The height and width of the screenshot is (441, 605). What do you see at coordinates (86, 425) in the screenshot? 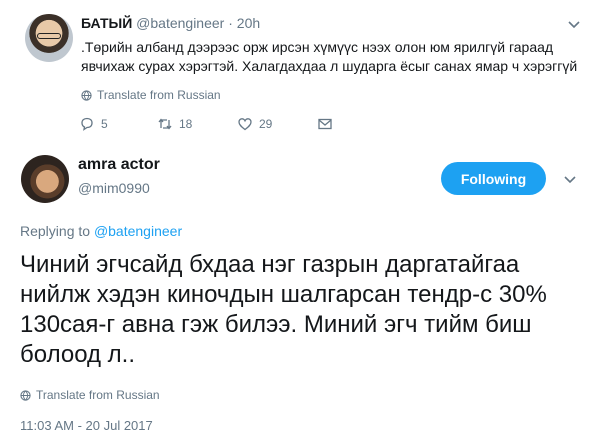
I see `tweet-timestamp: 11:03 AM - 20 Jul 2017` at bounding box center [86, 425].